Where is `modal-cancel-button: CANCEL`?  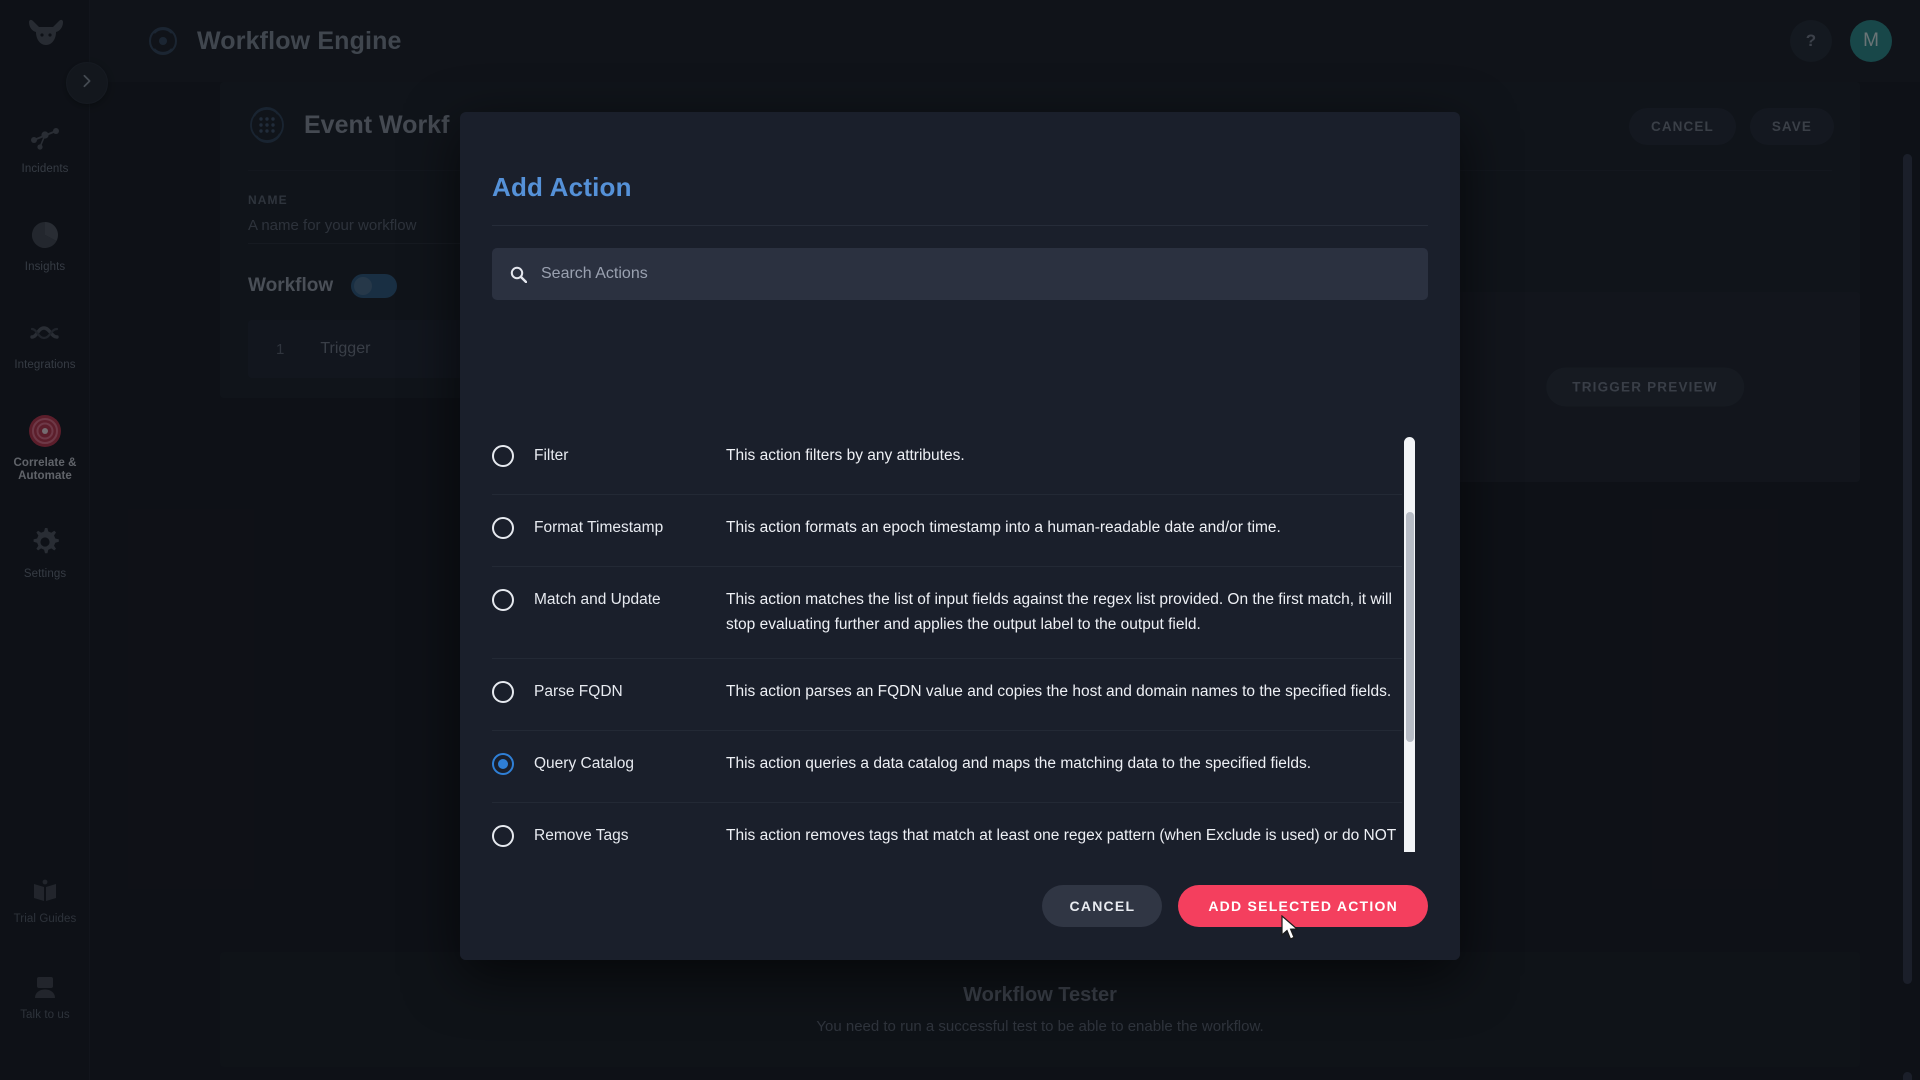
modal-cancel-button: CANCEL is located at coordinates (1102, 906).